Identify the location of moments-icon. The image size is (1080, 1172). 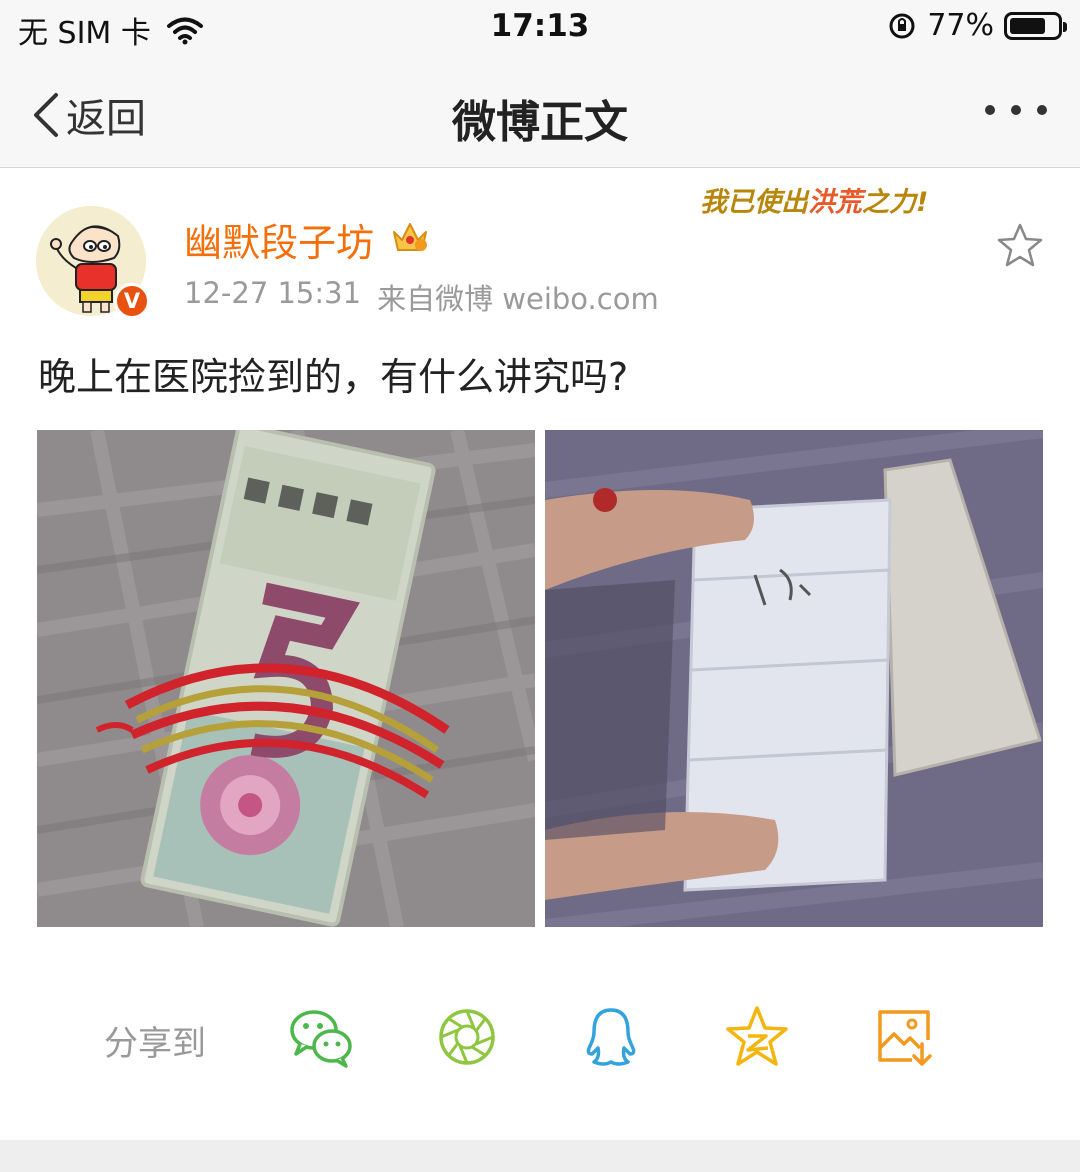
(467, 1037).